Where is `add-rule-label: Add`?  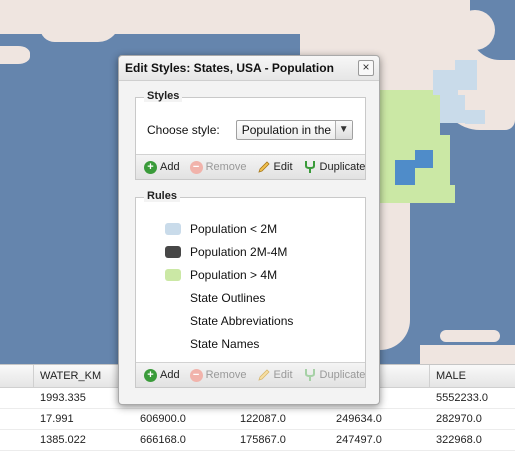 add-rule-label: Add is located at coordinates (170, 375).